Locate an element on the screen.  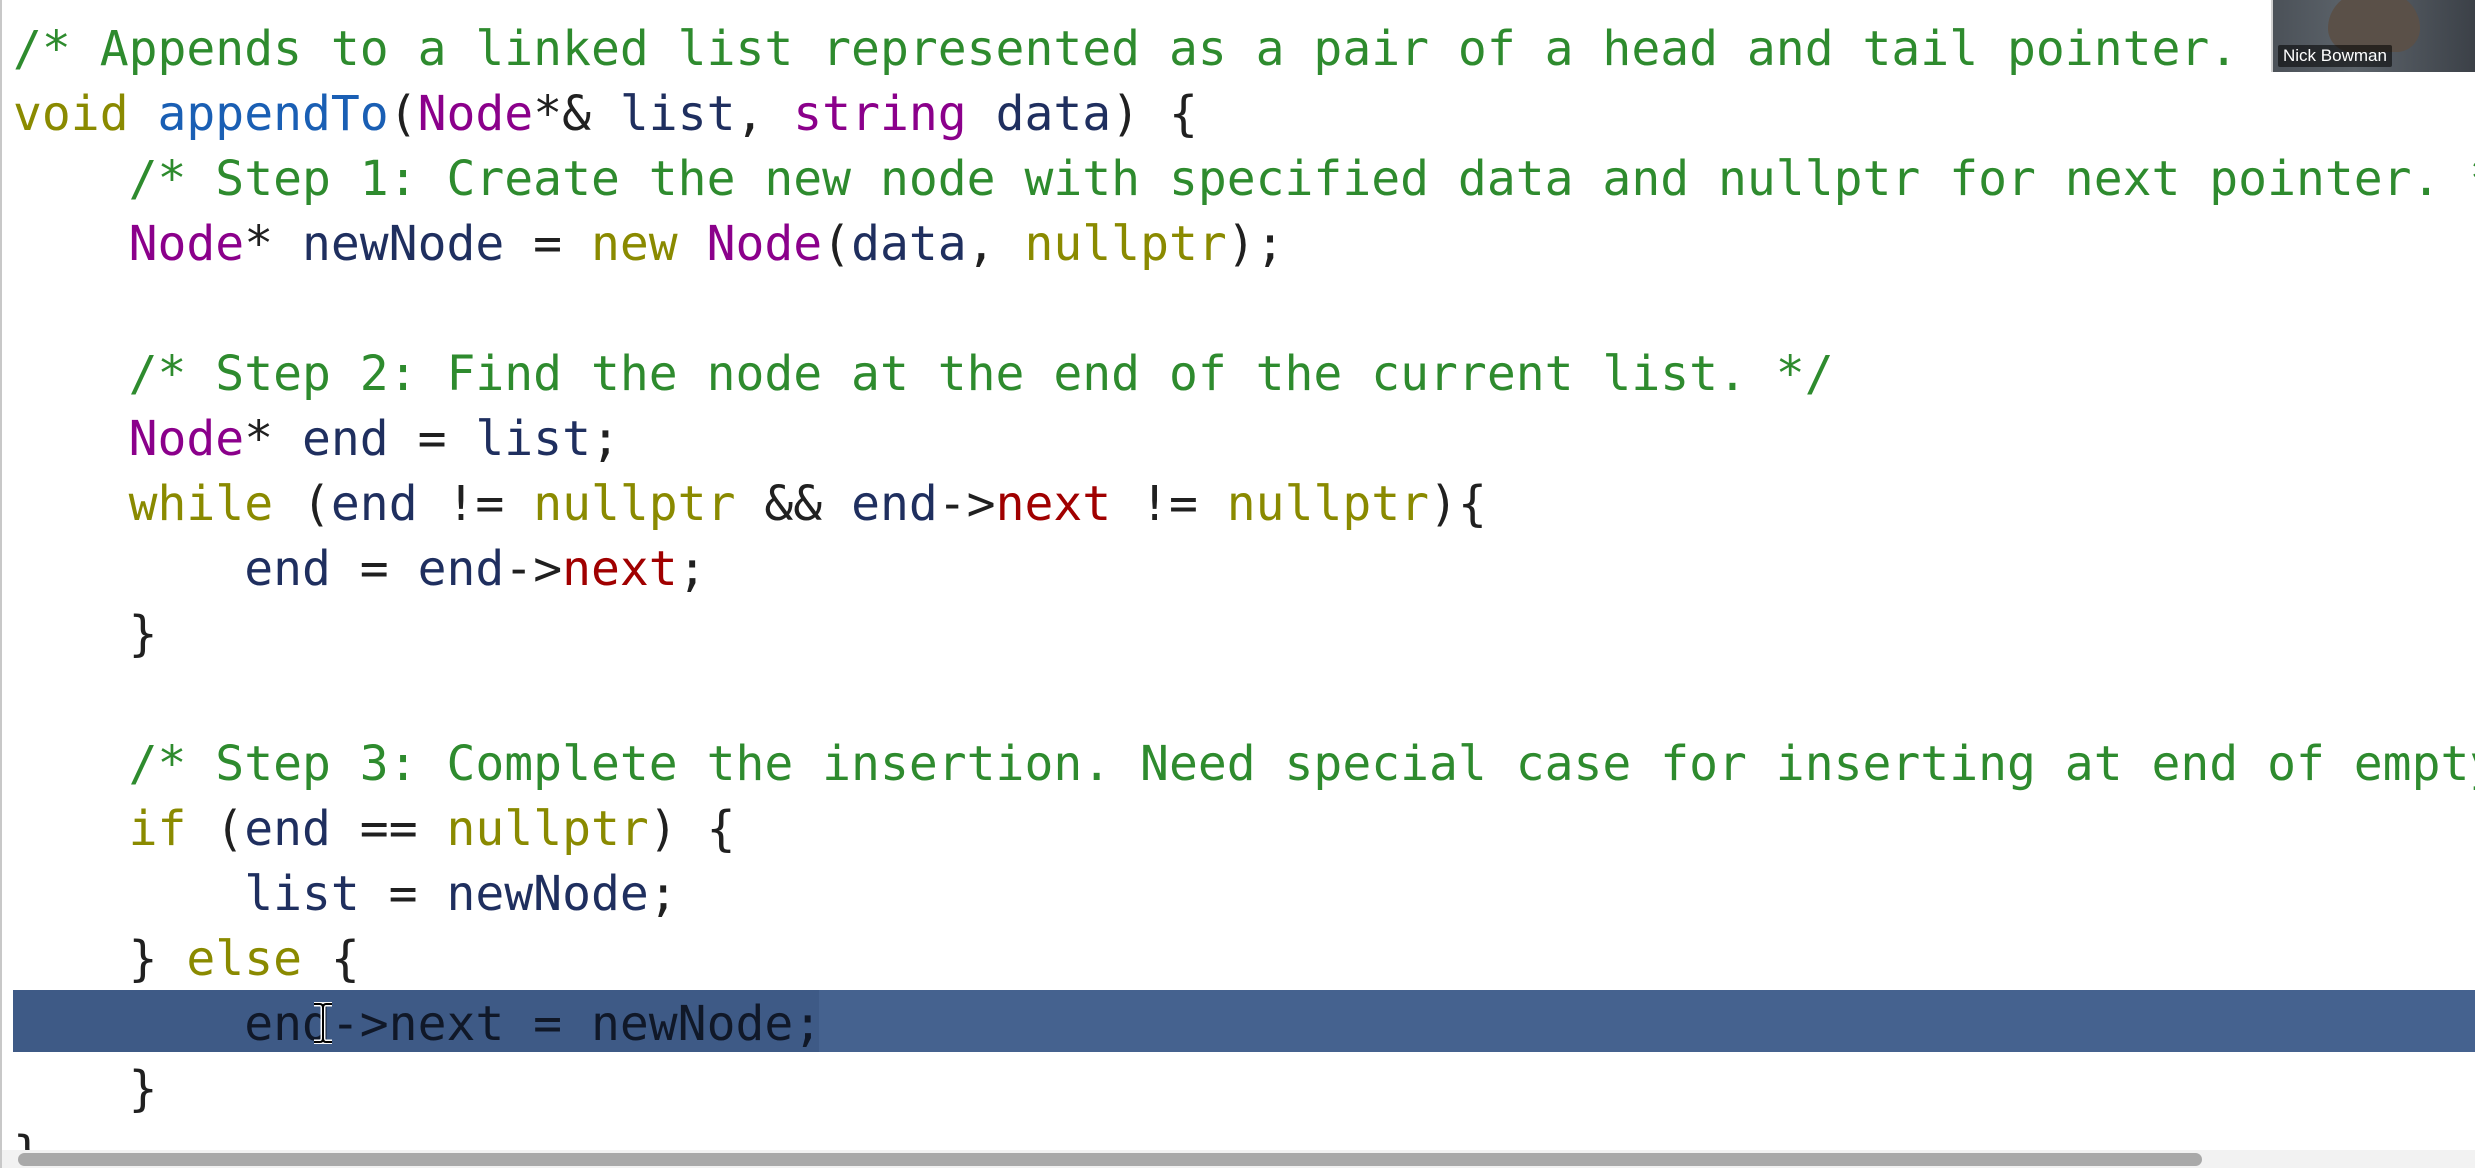
code-line: Node* end = list; is located at coordinates (316, 439).